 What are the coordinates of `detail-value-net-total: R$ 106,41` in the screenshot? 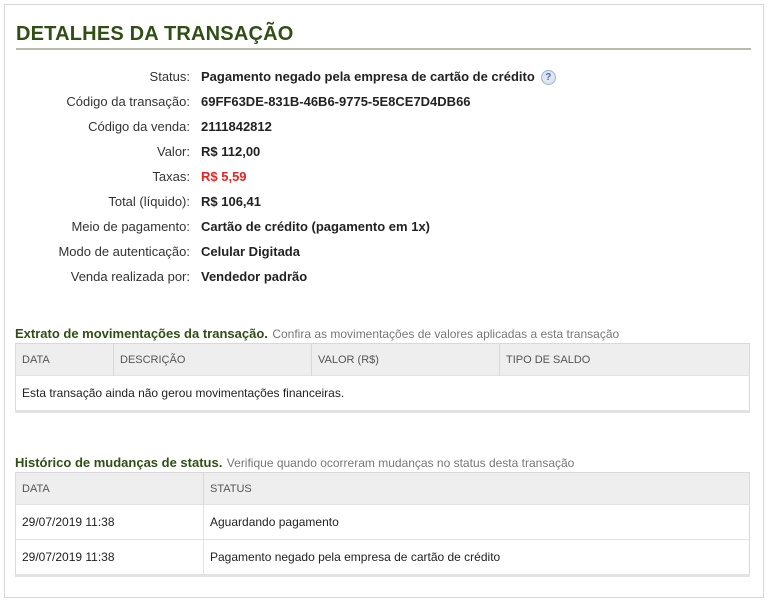 It's located at (231, 201).